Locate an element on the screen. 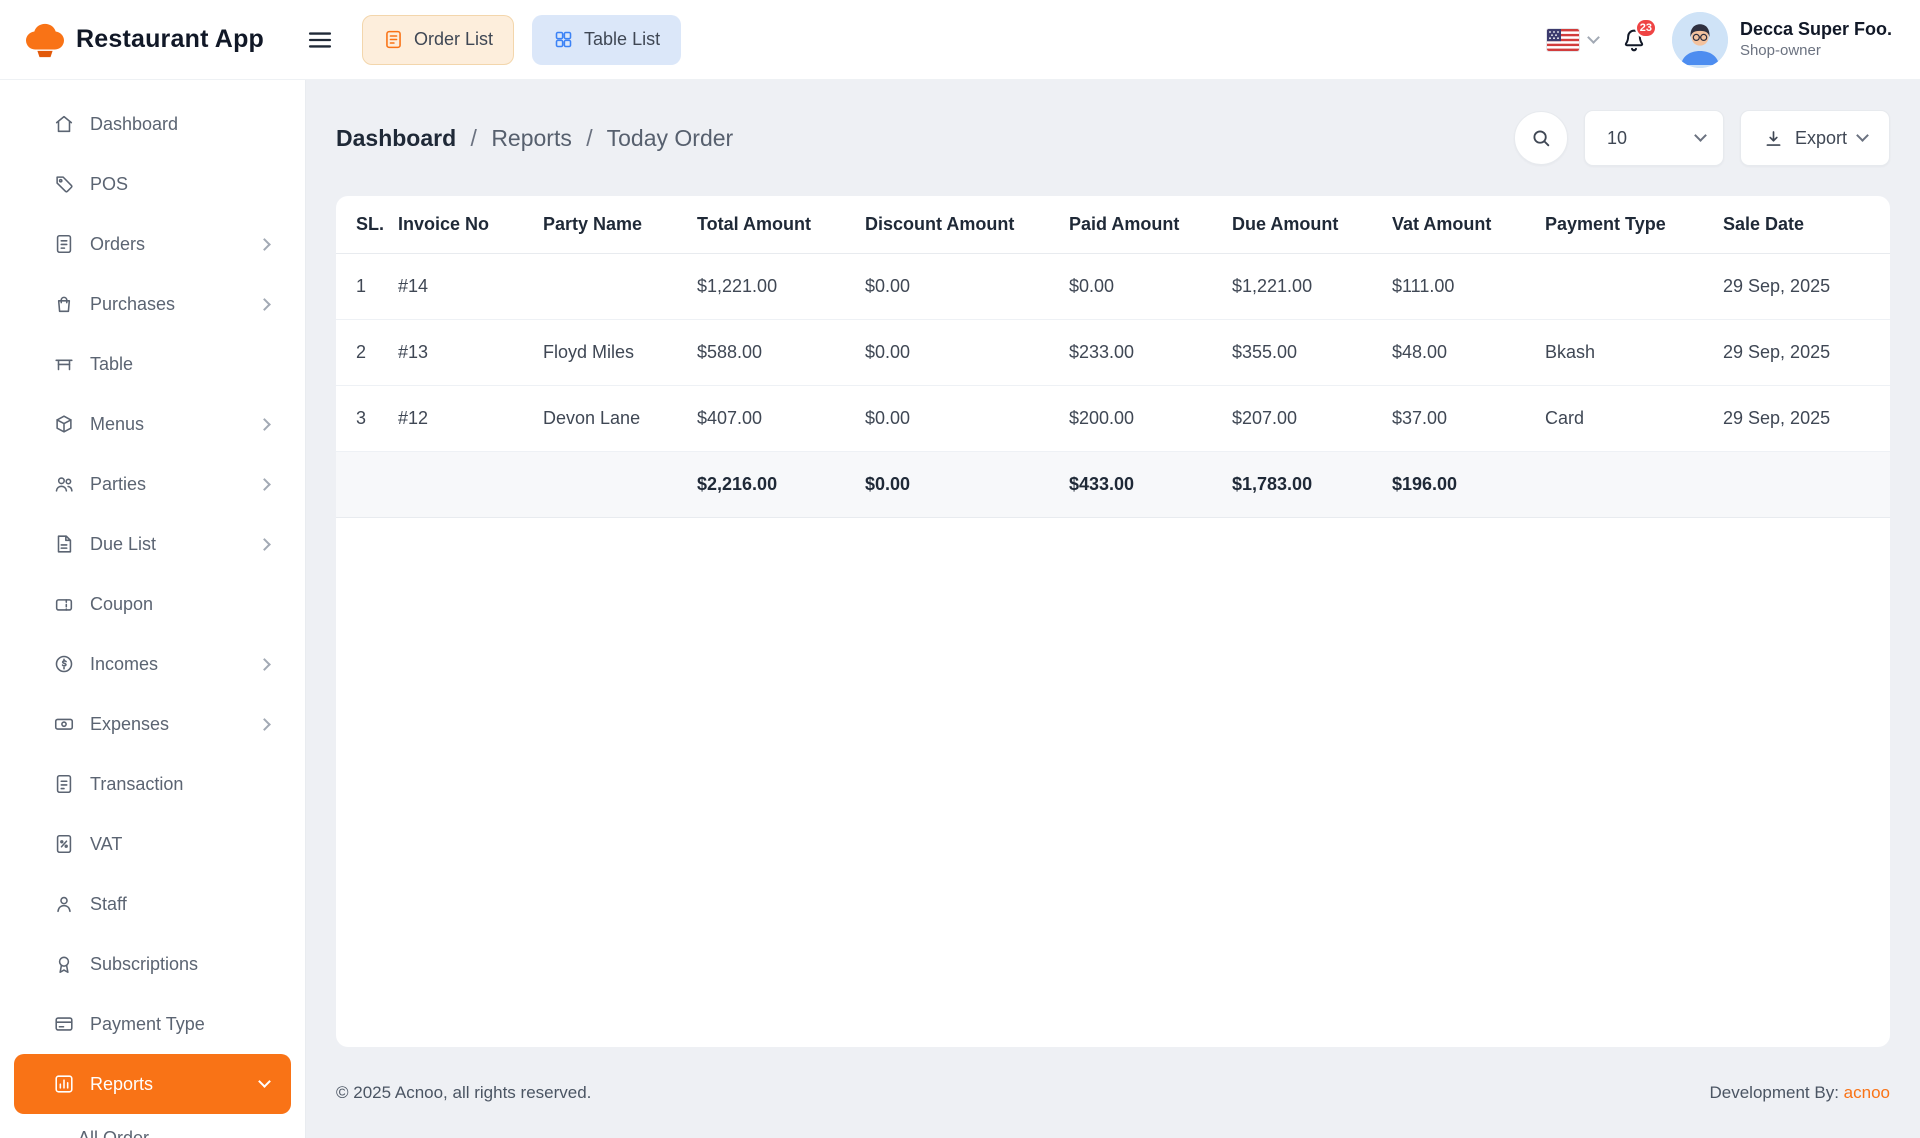  export-button: Export is located at coordinates (1814, 138).